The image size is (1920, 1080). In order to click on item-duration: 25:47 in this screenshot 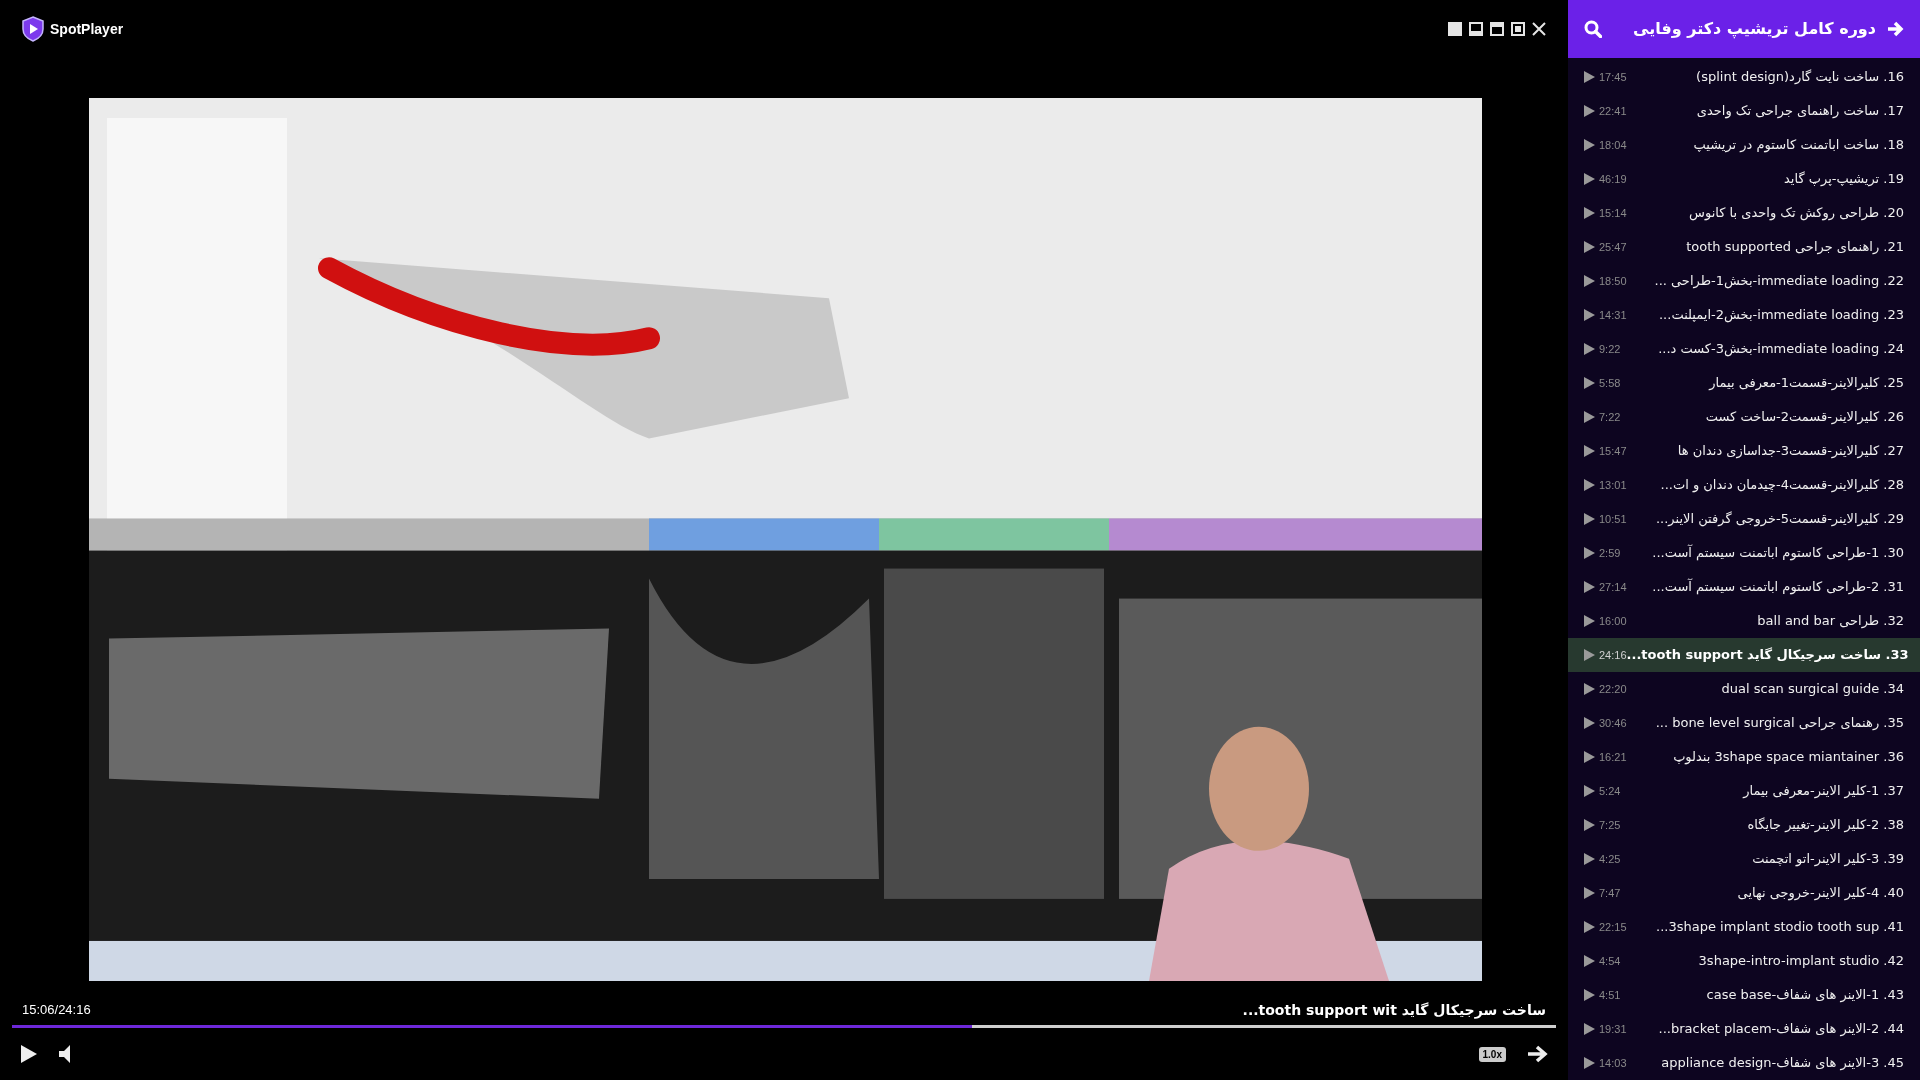, I will do `click(1613, 247)`.